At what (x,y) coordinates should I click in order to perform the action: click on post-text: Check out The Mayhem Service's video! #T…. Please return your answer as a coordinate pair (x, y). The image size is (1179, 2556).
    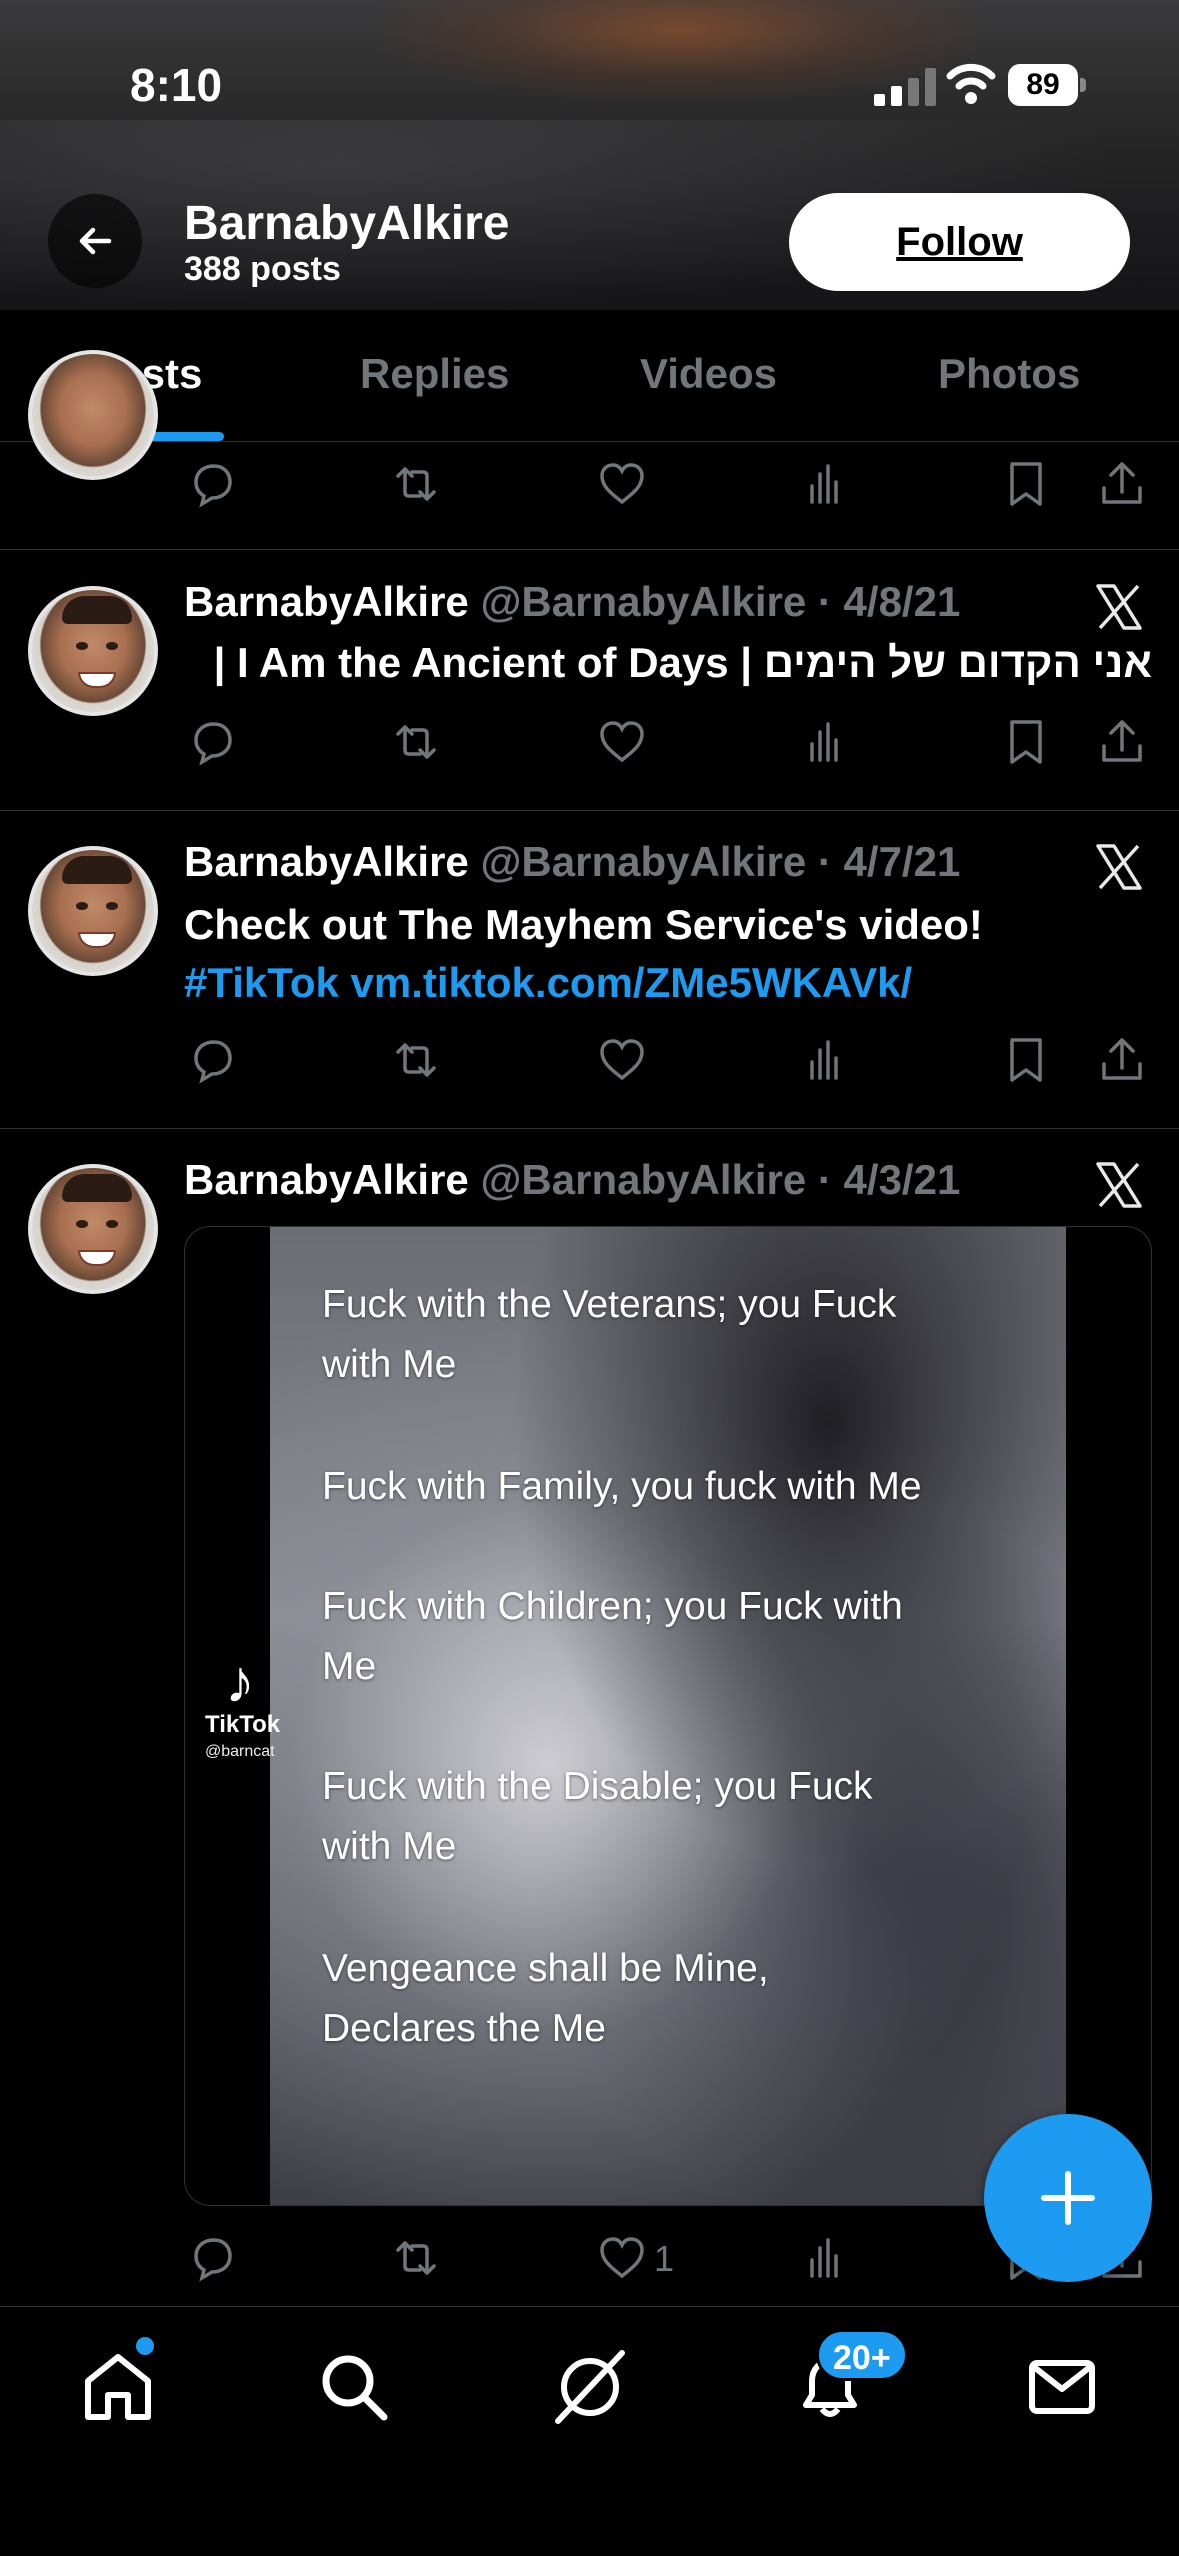
    Looking at the image, I should click on (664, 954).